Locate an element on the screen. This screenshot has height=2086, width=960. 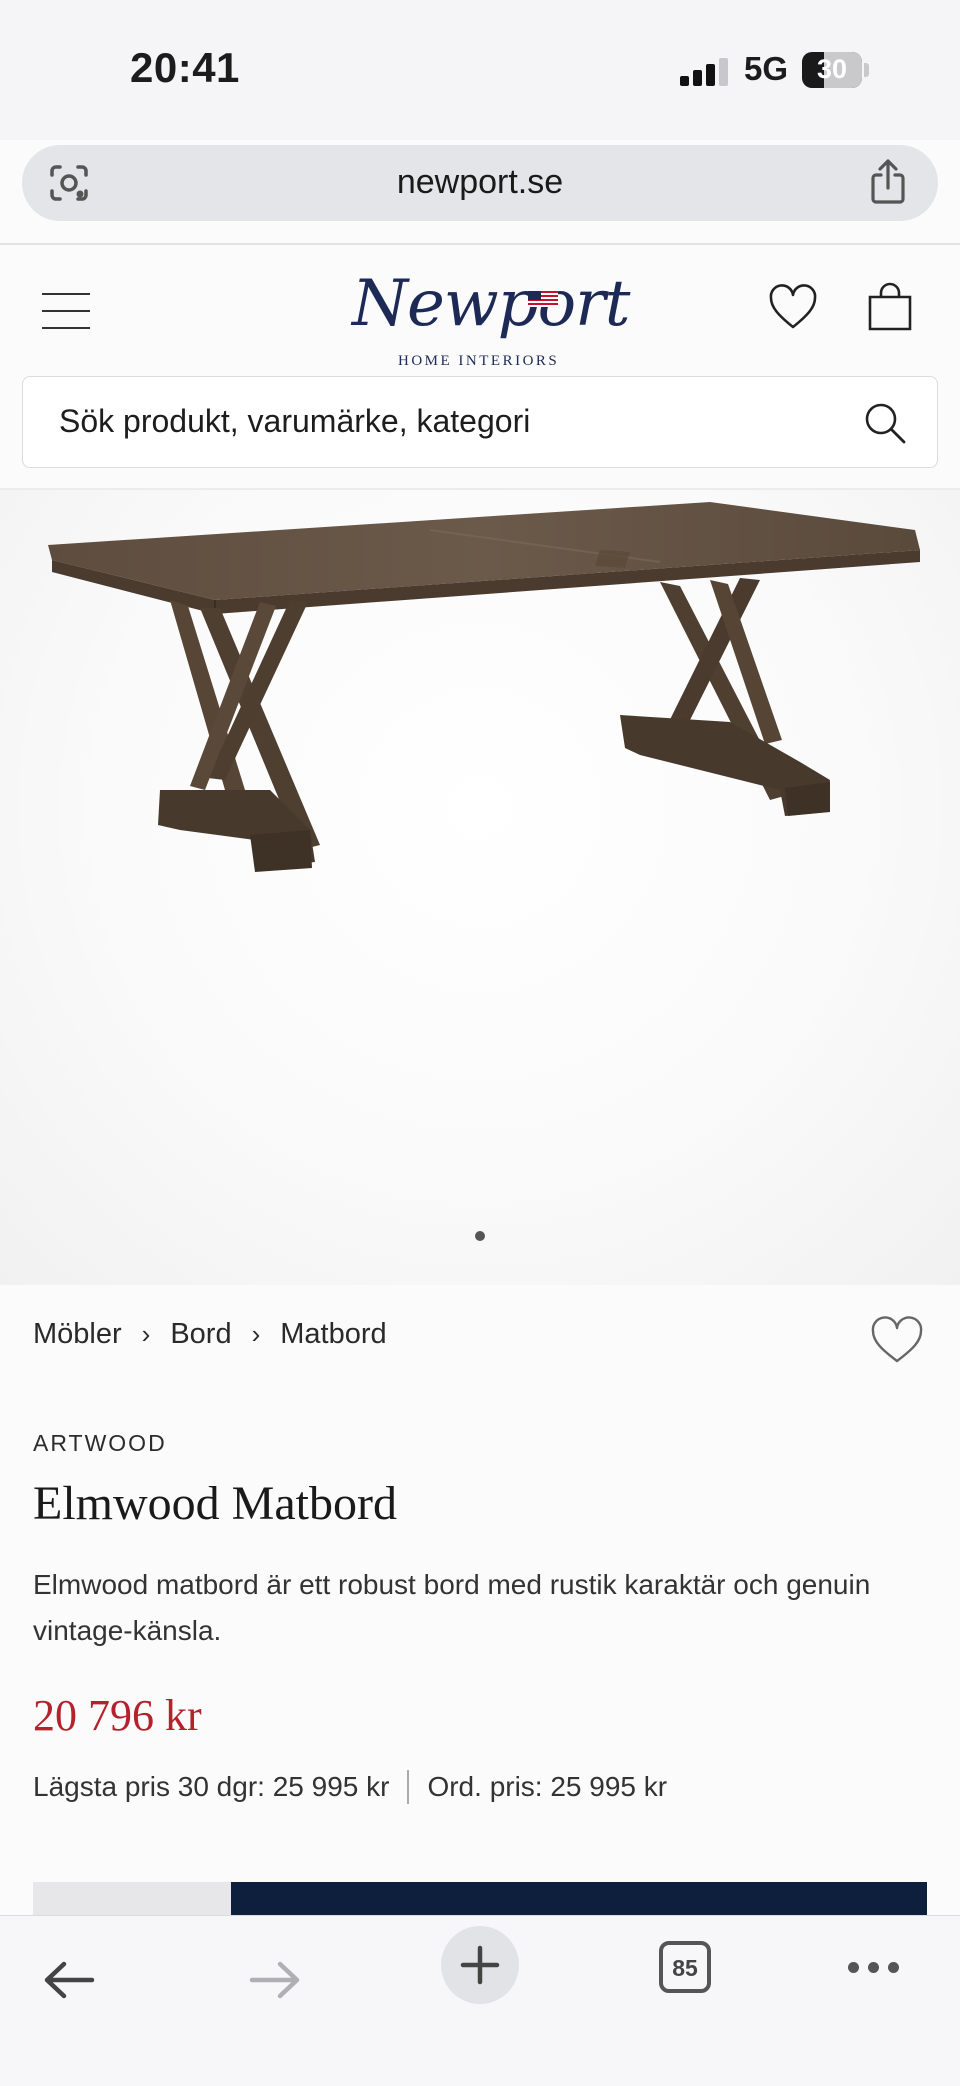
more-icon is located at coordinates (874, 1968).